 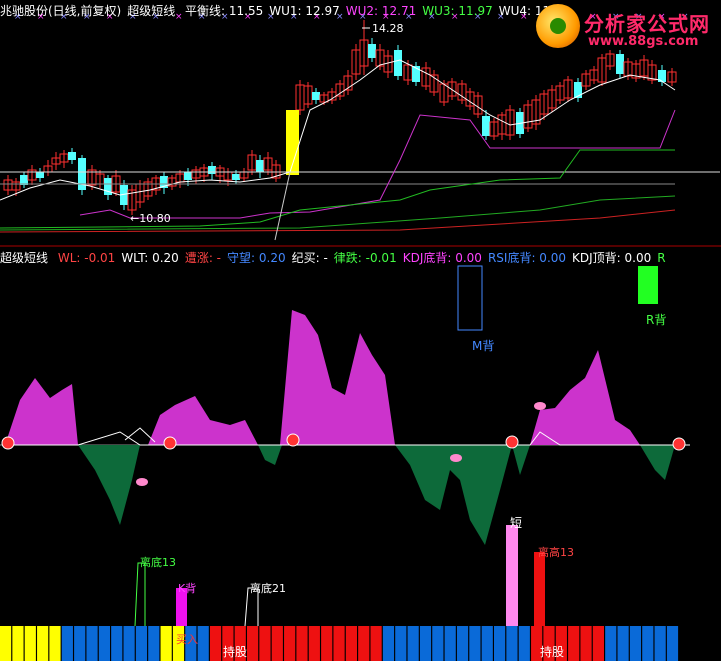 I want to click on sub-indicator-name: 超级短线, so click(x=24, y=258).